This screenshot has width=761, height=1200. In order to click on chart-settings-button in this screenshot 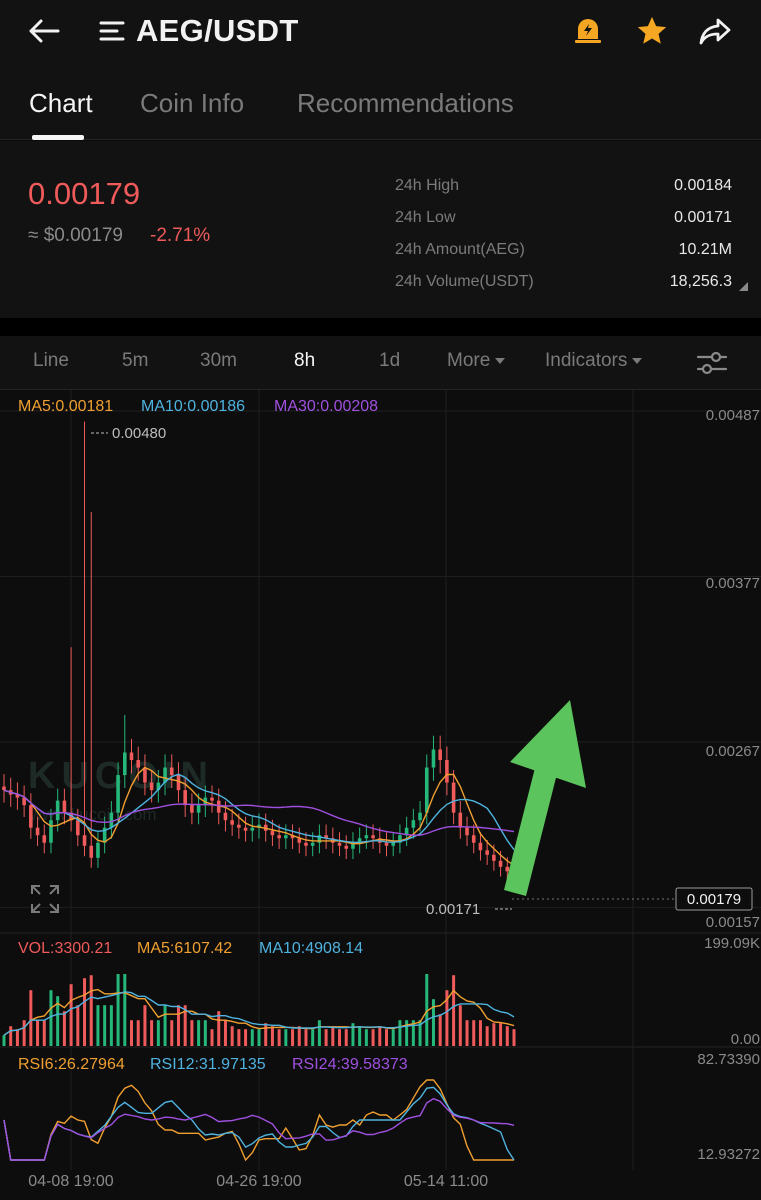, I will do `click(712, 363)`.